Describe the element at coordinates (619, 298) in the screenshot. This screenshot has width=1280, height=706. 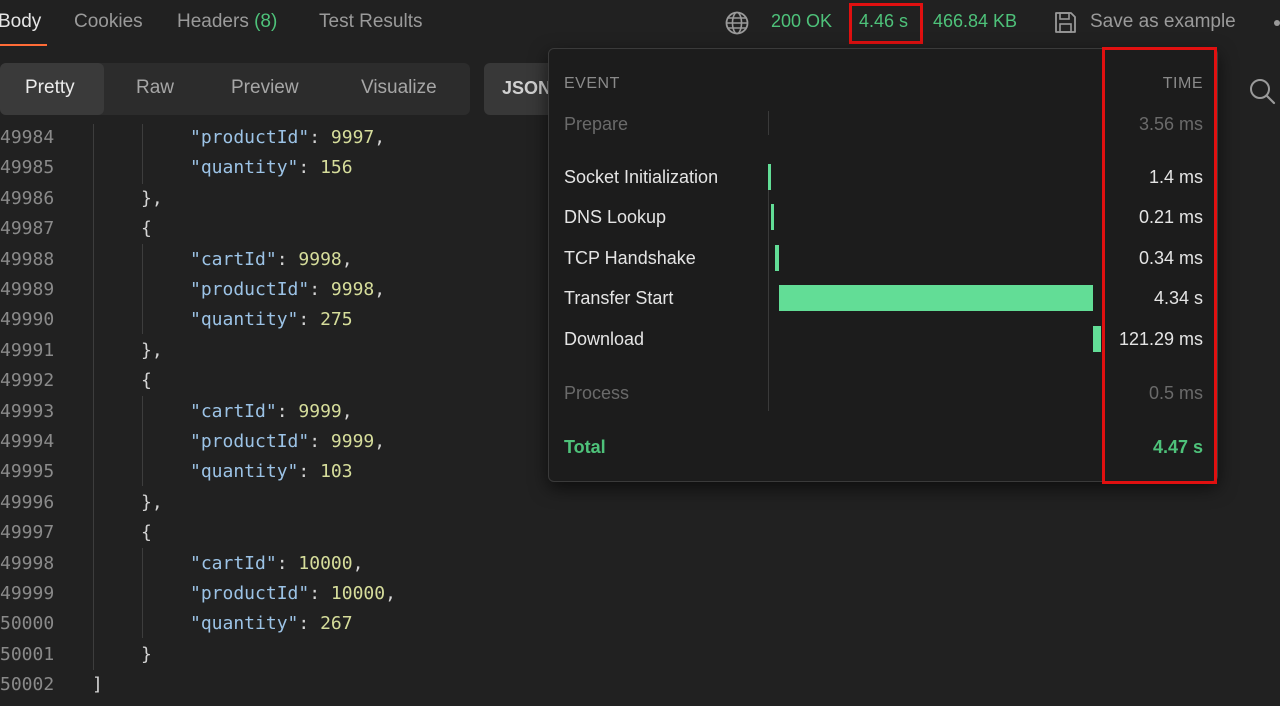
I see `event-transfer-start: Transfer Start` at that location.